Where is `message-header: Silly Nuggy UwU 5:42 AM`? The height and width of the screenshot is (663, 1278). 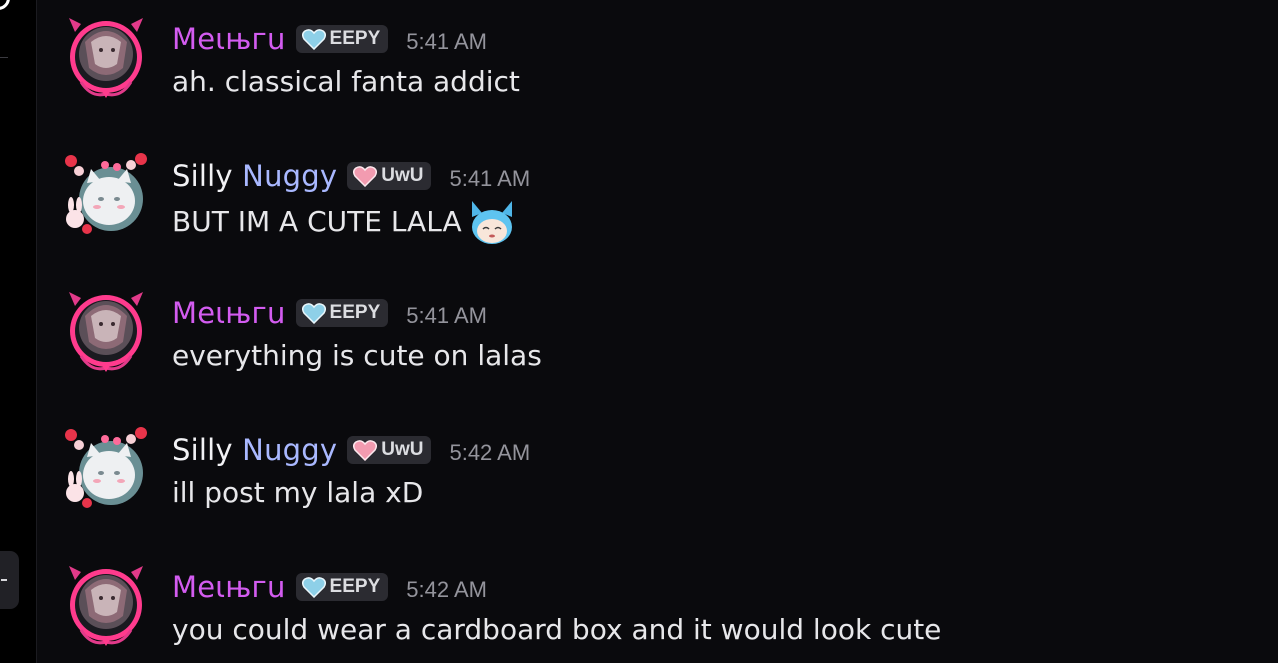
message-header: Silly Nuggy UwU 5:42 AM is located at coordinates (351, 450).